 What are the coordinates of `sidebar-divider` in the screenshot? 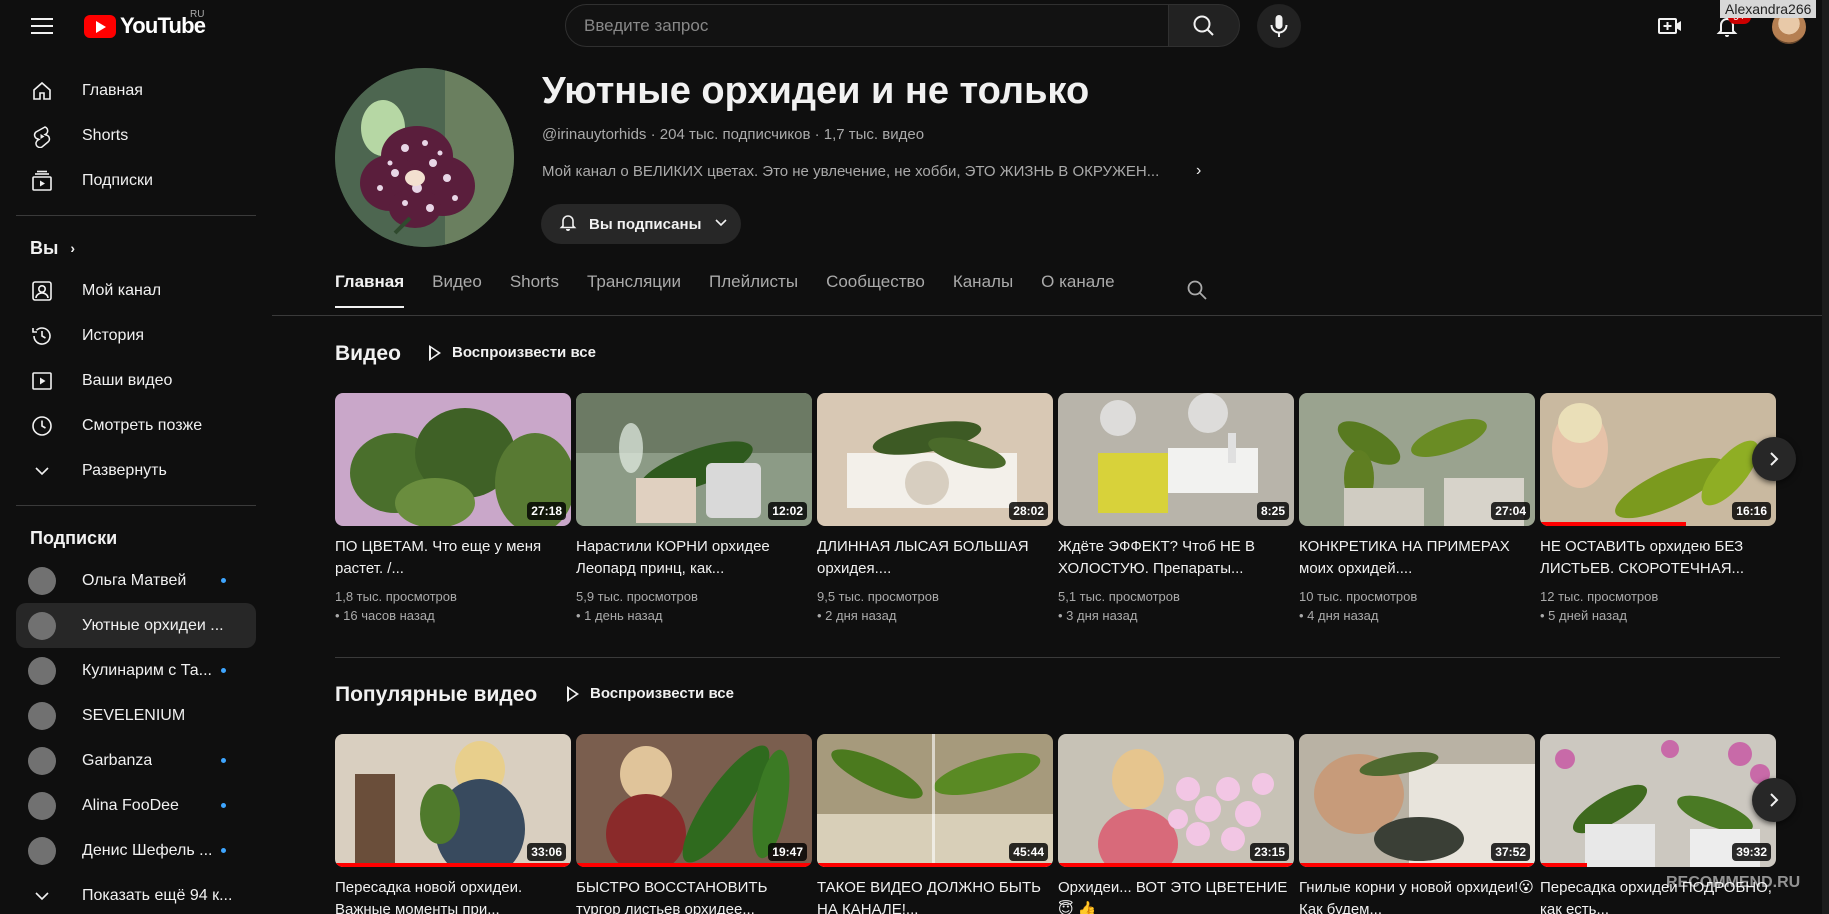 It's located at (136, 505).